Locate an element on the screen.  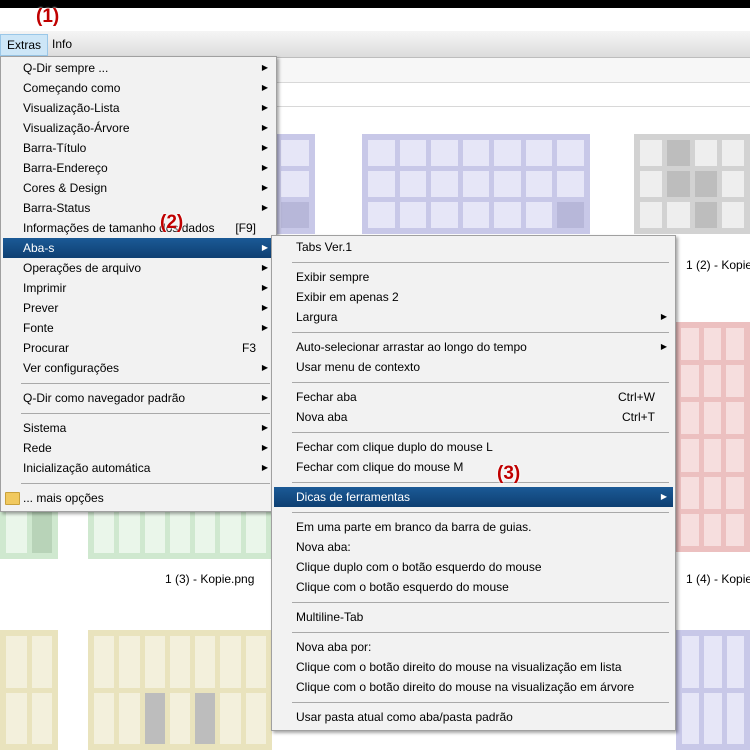
menu-item-width: Largura ▶ is located at coordinates (473, 317).